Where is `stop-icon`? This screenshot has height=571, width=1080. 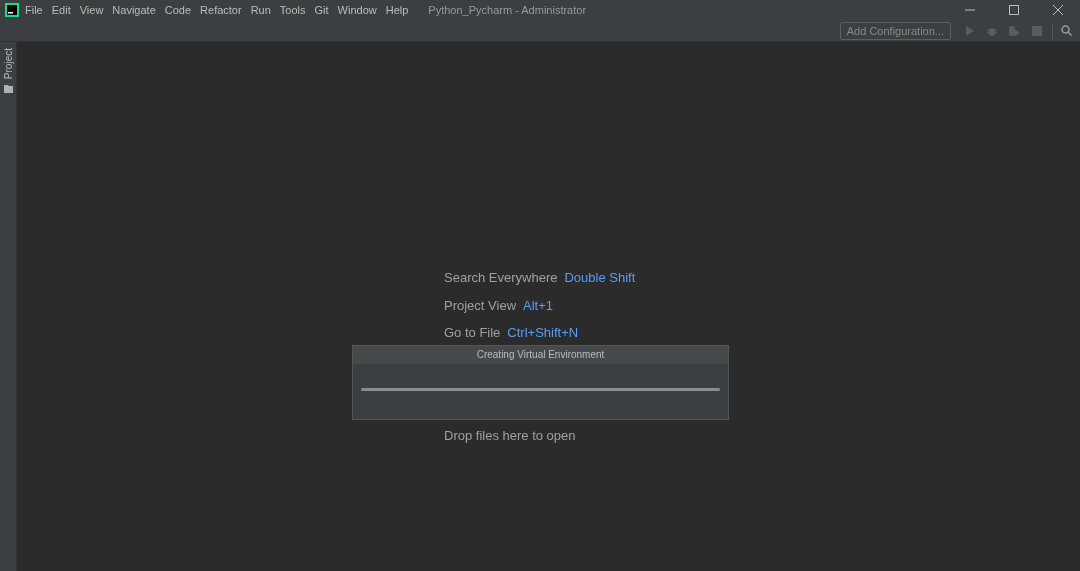
stop-icon is located at coordinates (1037, 30).